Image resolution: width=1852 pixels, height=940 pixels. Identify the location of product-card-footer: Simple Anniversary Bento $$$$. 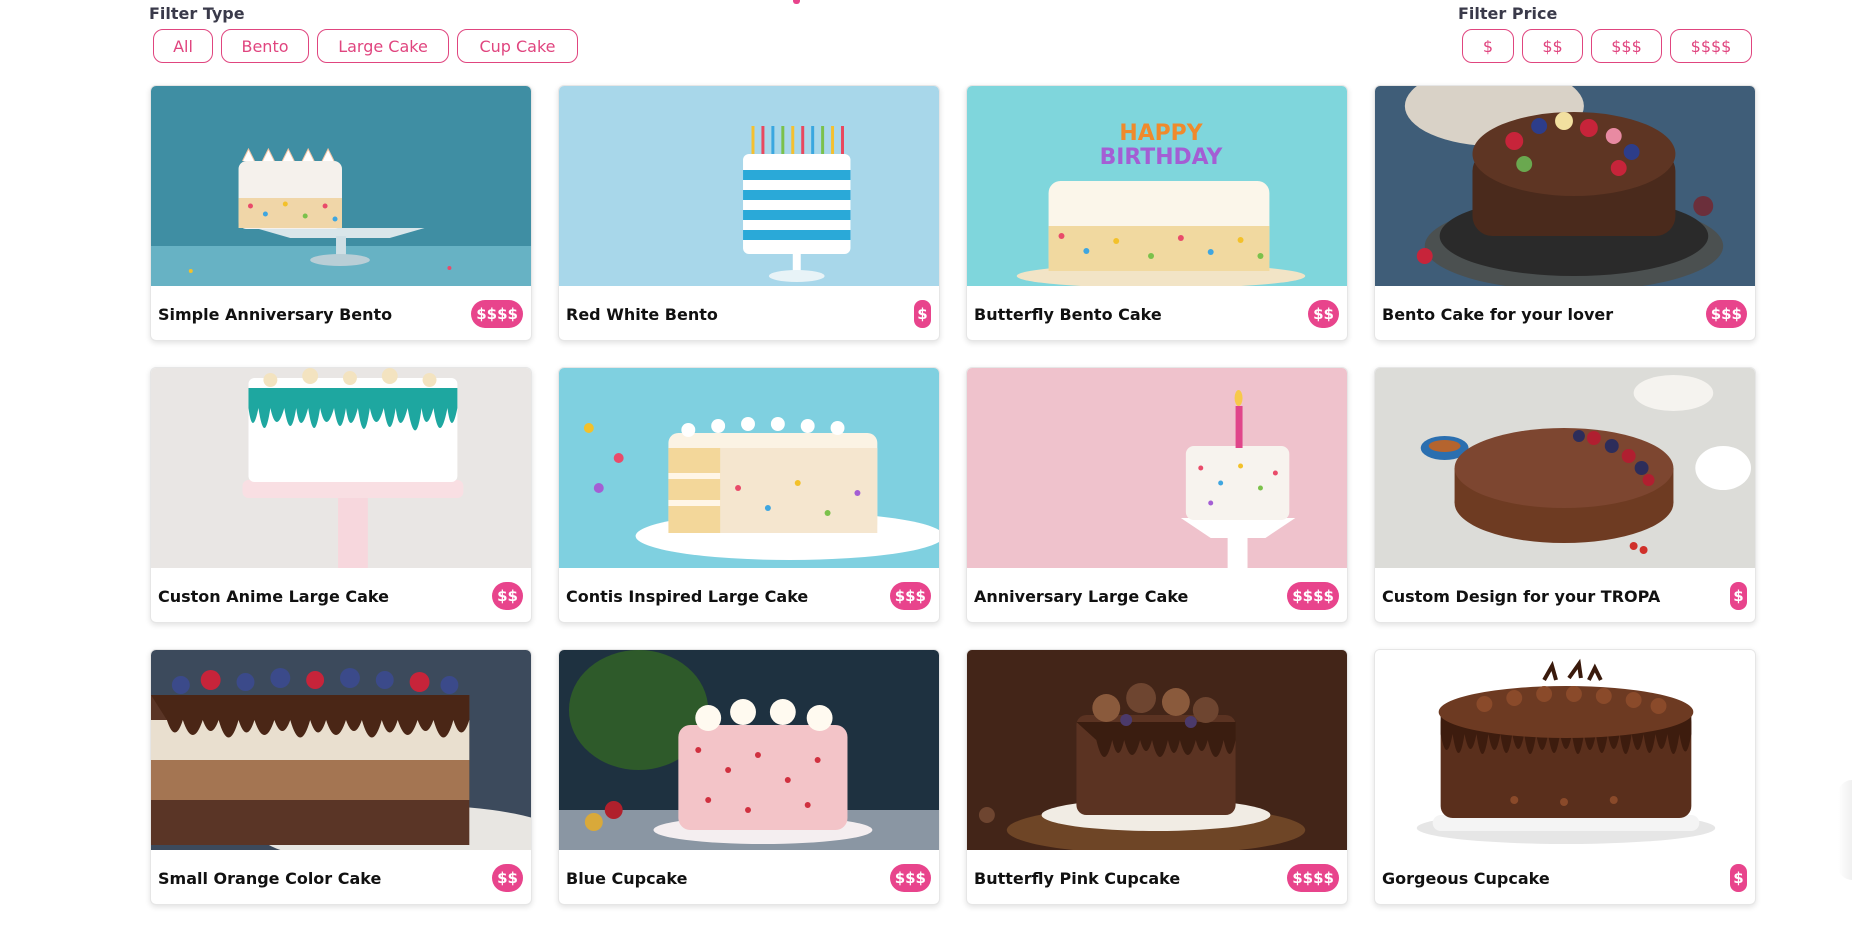
(341, 313).